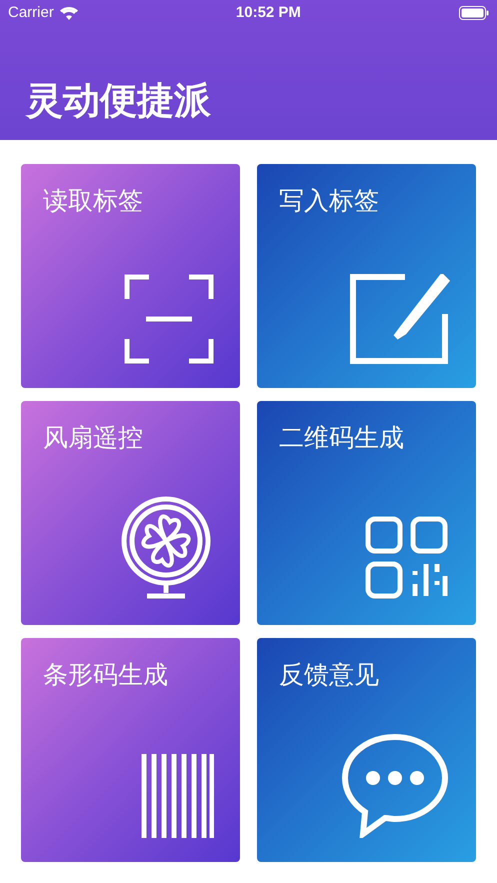 This screenshot has height=883, width=497. Describe the element at coordinates (395, 785) in the screenshot. I see `chat-icon` at that location.